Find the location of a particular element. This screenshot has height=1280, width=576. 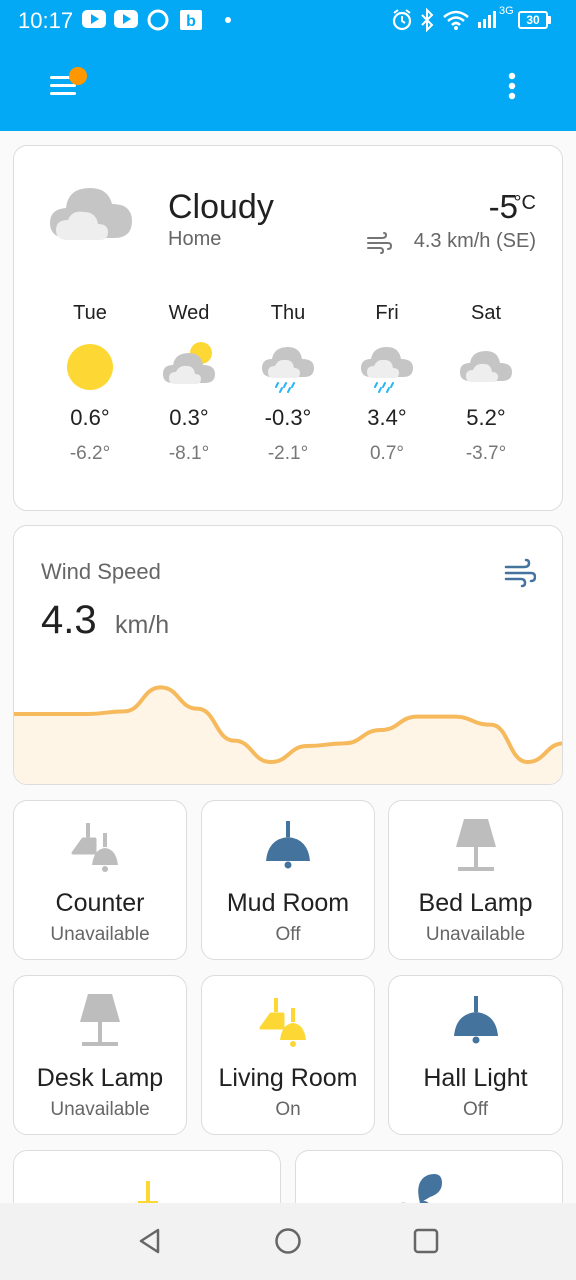

forecast-day: Sat 5.2° -3.7° is located at coordinates (486, 383).